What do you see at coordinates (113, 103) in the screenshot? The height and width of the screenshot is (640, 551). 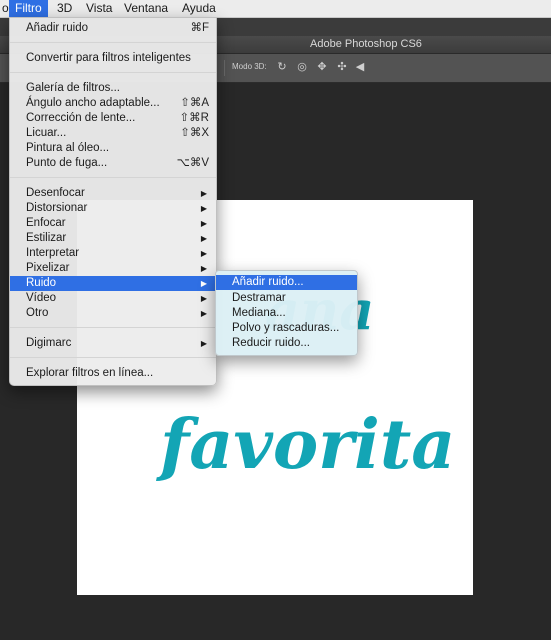 I see `menu-item-angulo-ancho: Ángulo ancho adaptable... ⇧⌘A` at bounding box center [113, 103].